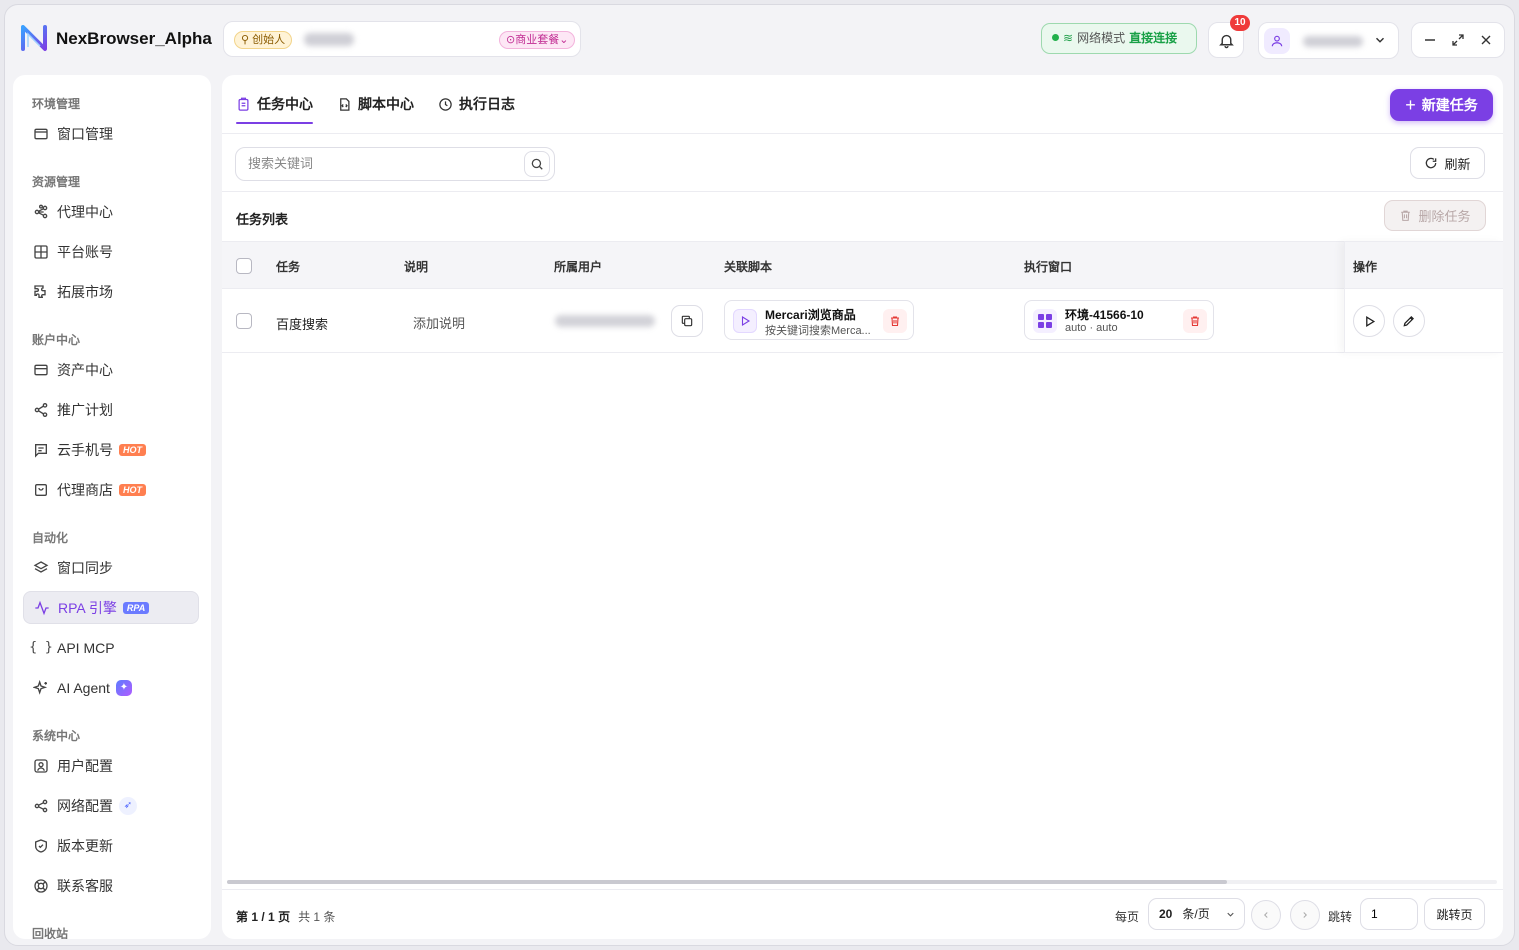  What do you see at coordinates (1119, 320) in the screenshot?
I see `exec-window-card: 环境-41566-10 auto · auto` at bounding box center [1119, 320].